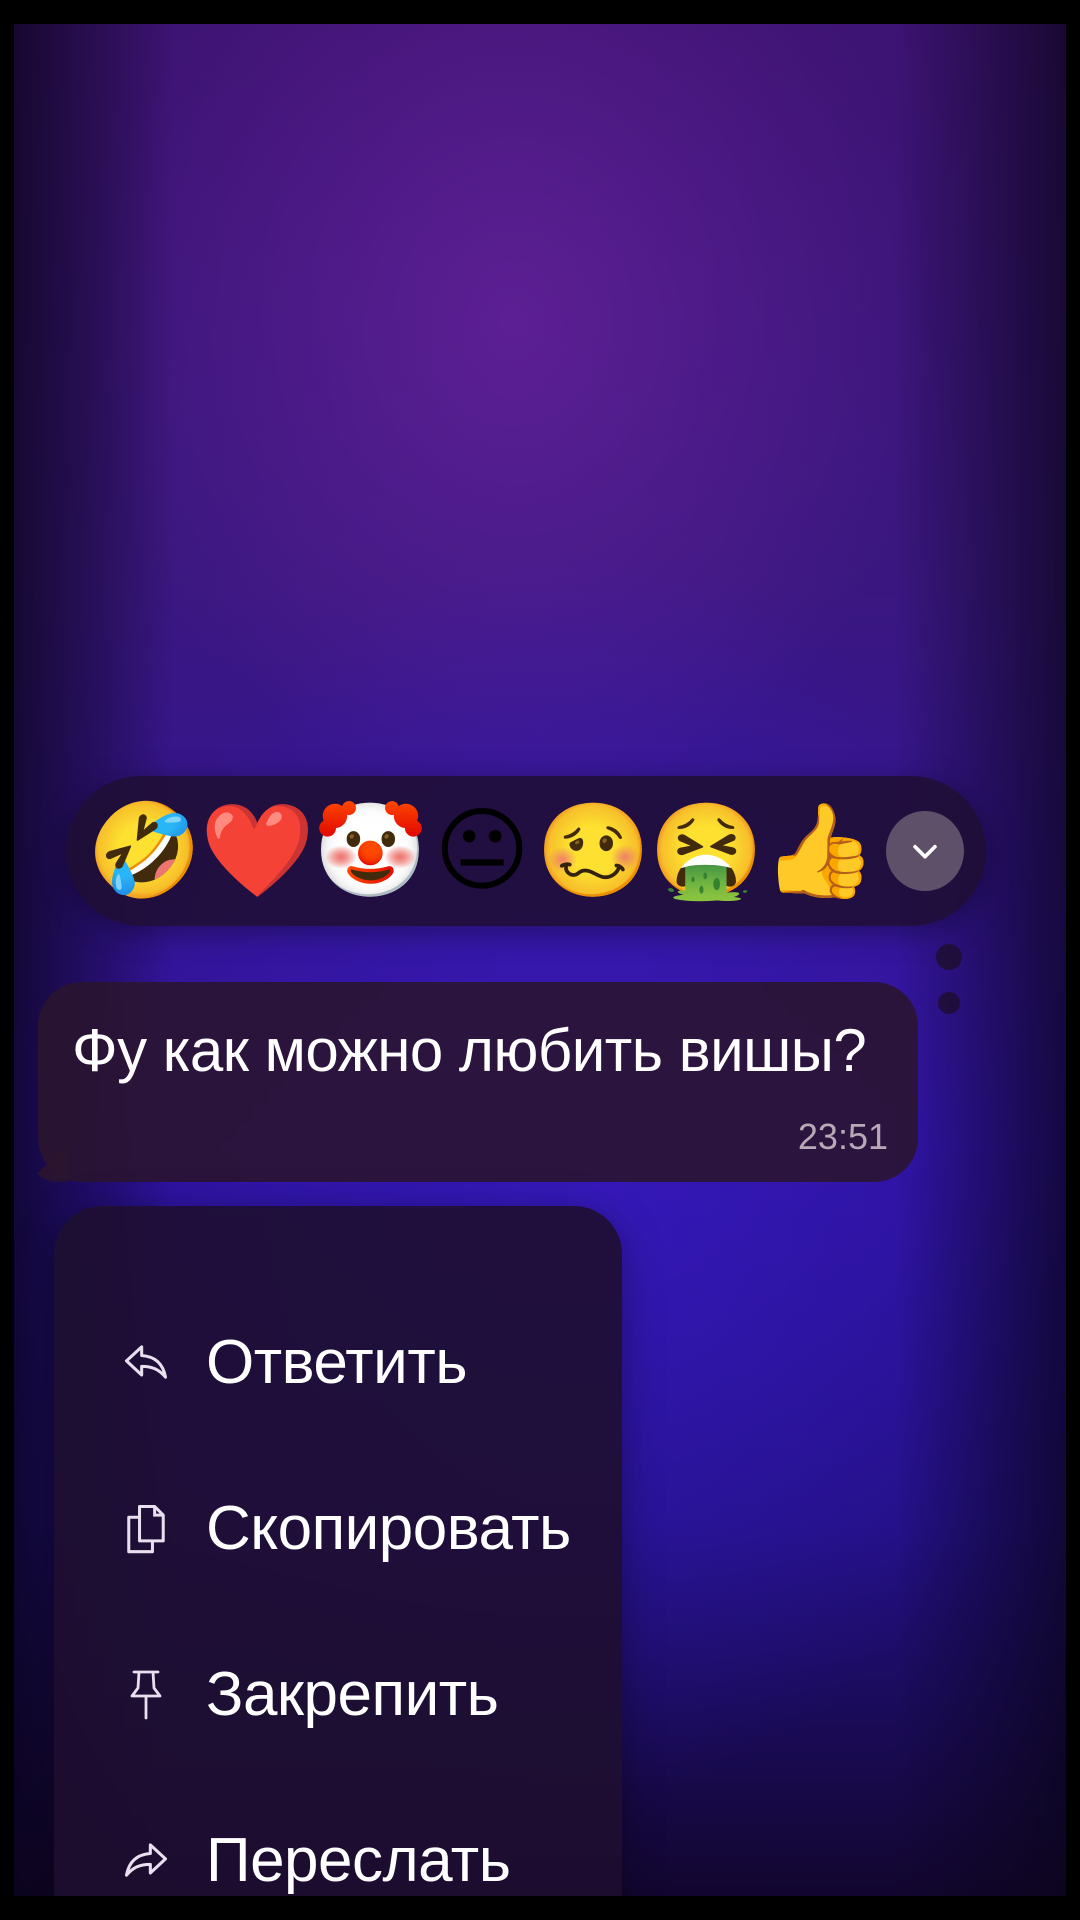 The height and width of the screenshot is (1920, 1080). Describe the element at coordinates (146, 1528) in the screenshot. I see `copy-icon` at that location.